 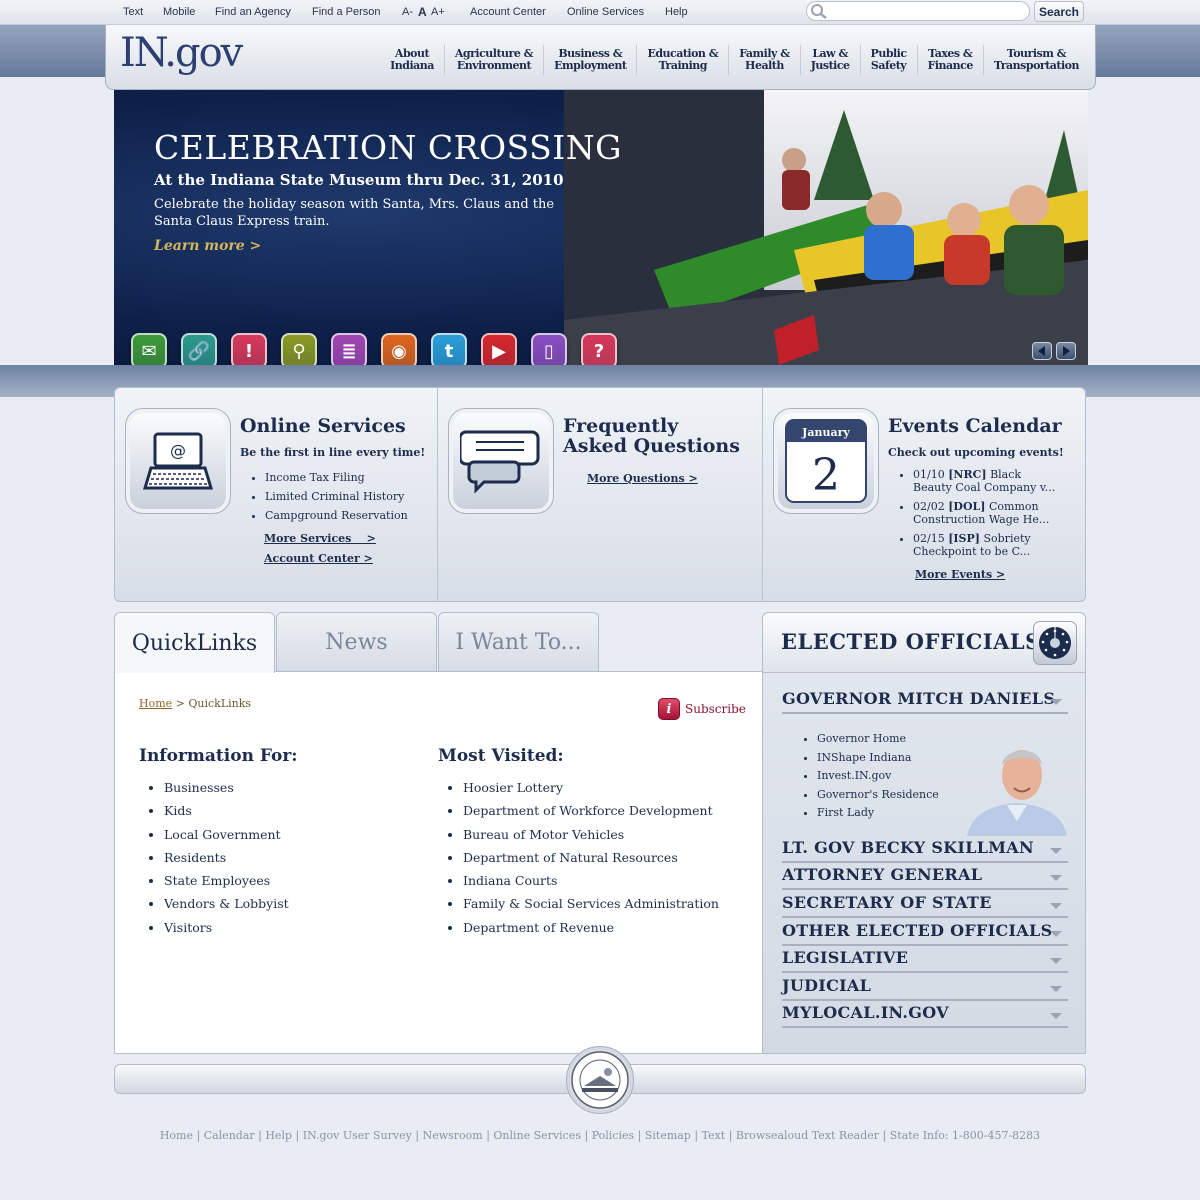 I want to click on nav-family-health: Family & Health, so click(x=763, y=60).